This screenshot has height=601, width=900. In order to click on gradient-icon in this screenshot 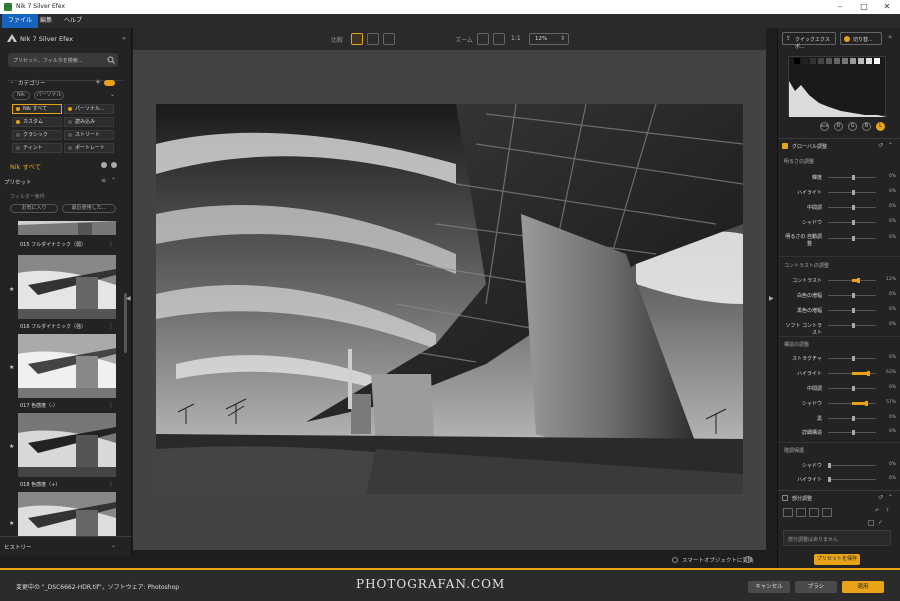, I will do `click(814, 512)`.